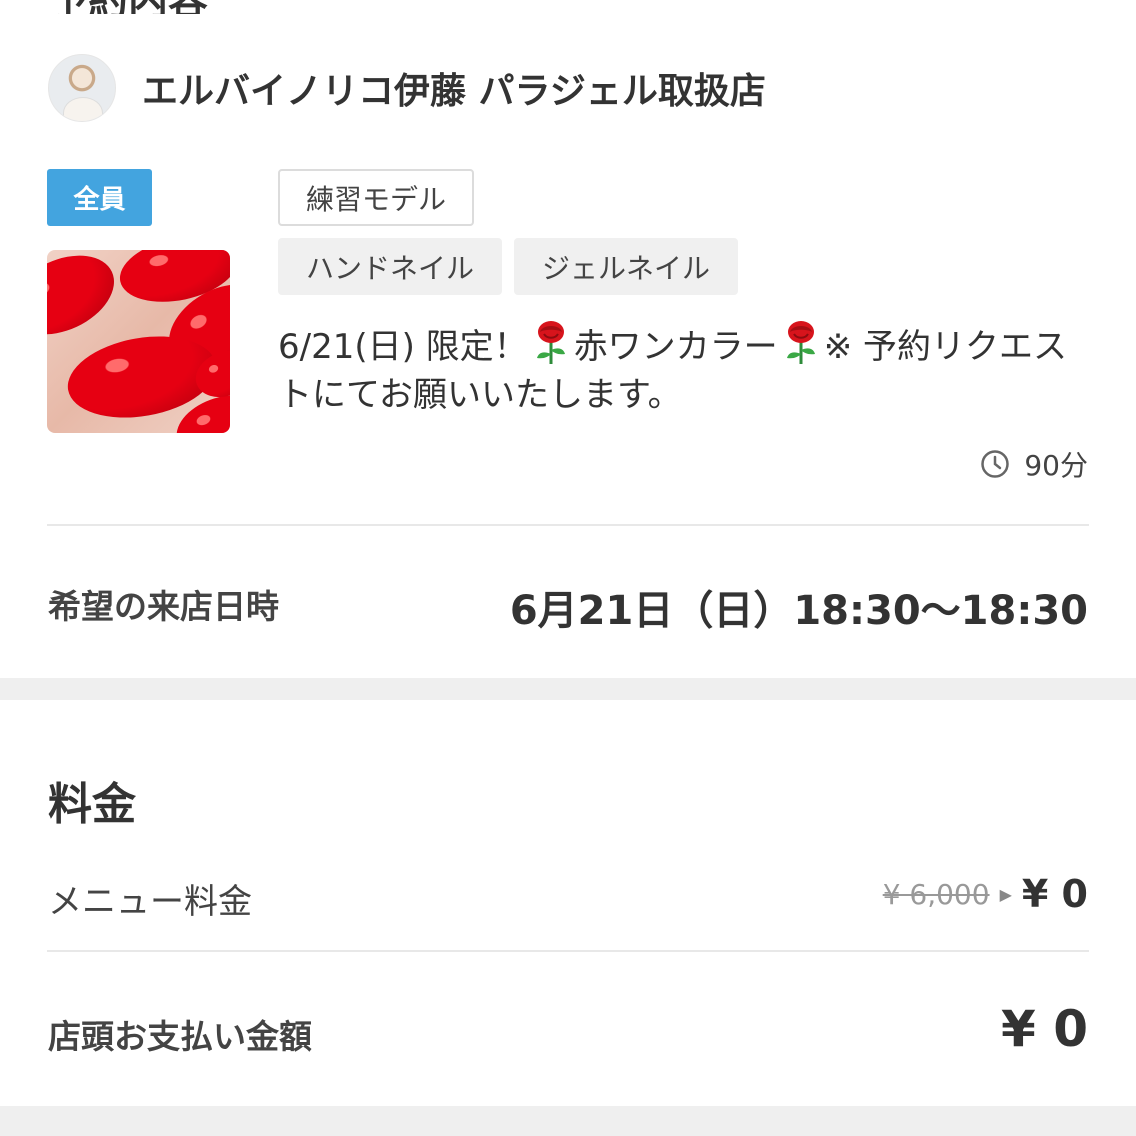 Image resolution: width=1136 pixels, height=1136 pixels. Describe the element at coordinates (1054, 894) in the screenshot. I see `new-price: ¥ 0` at that location.